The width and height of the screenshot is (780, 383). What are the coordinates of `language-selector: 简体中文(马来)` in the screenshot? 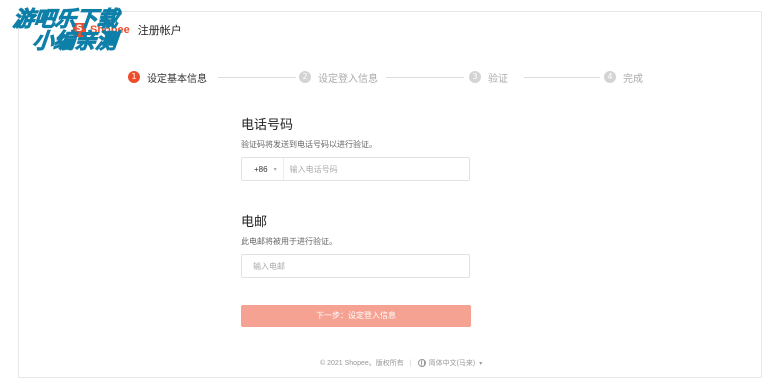 It's located at (452, 363).